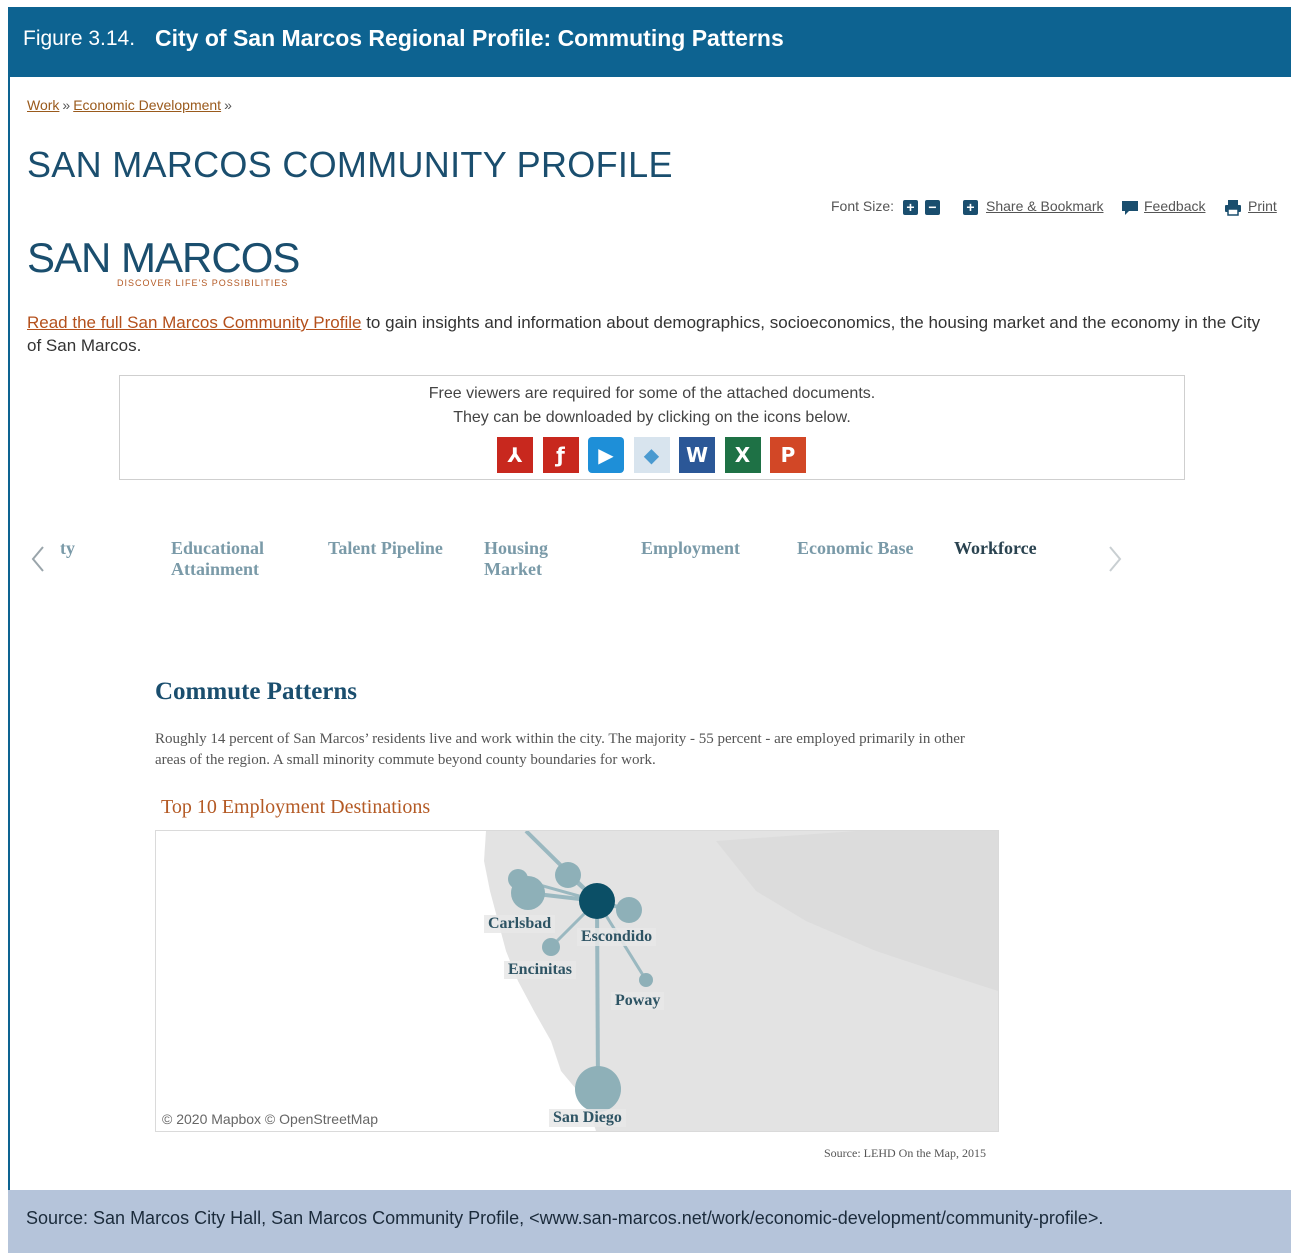 This screenshot has width=1291, height=1253. Describe the element at coordinates (147, 105) in the screenshot. I see `breadcrumb-economic-development: Economic Development` at that location.